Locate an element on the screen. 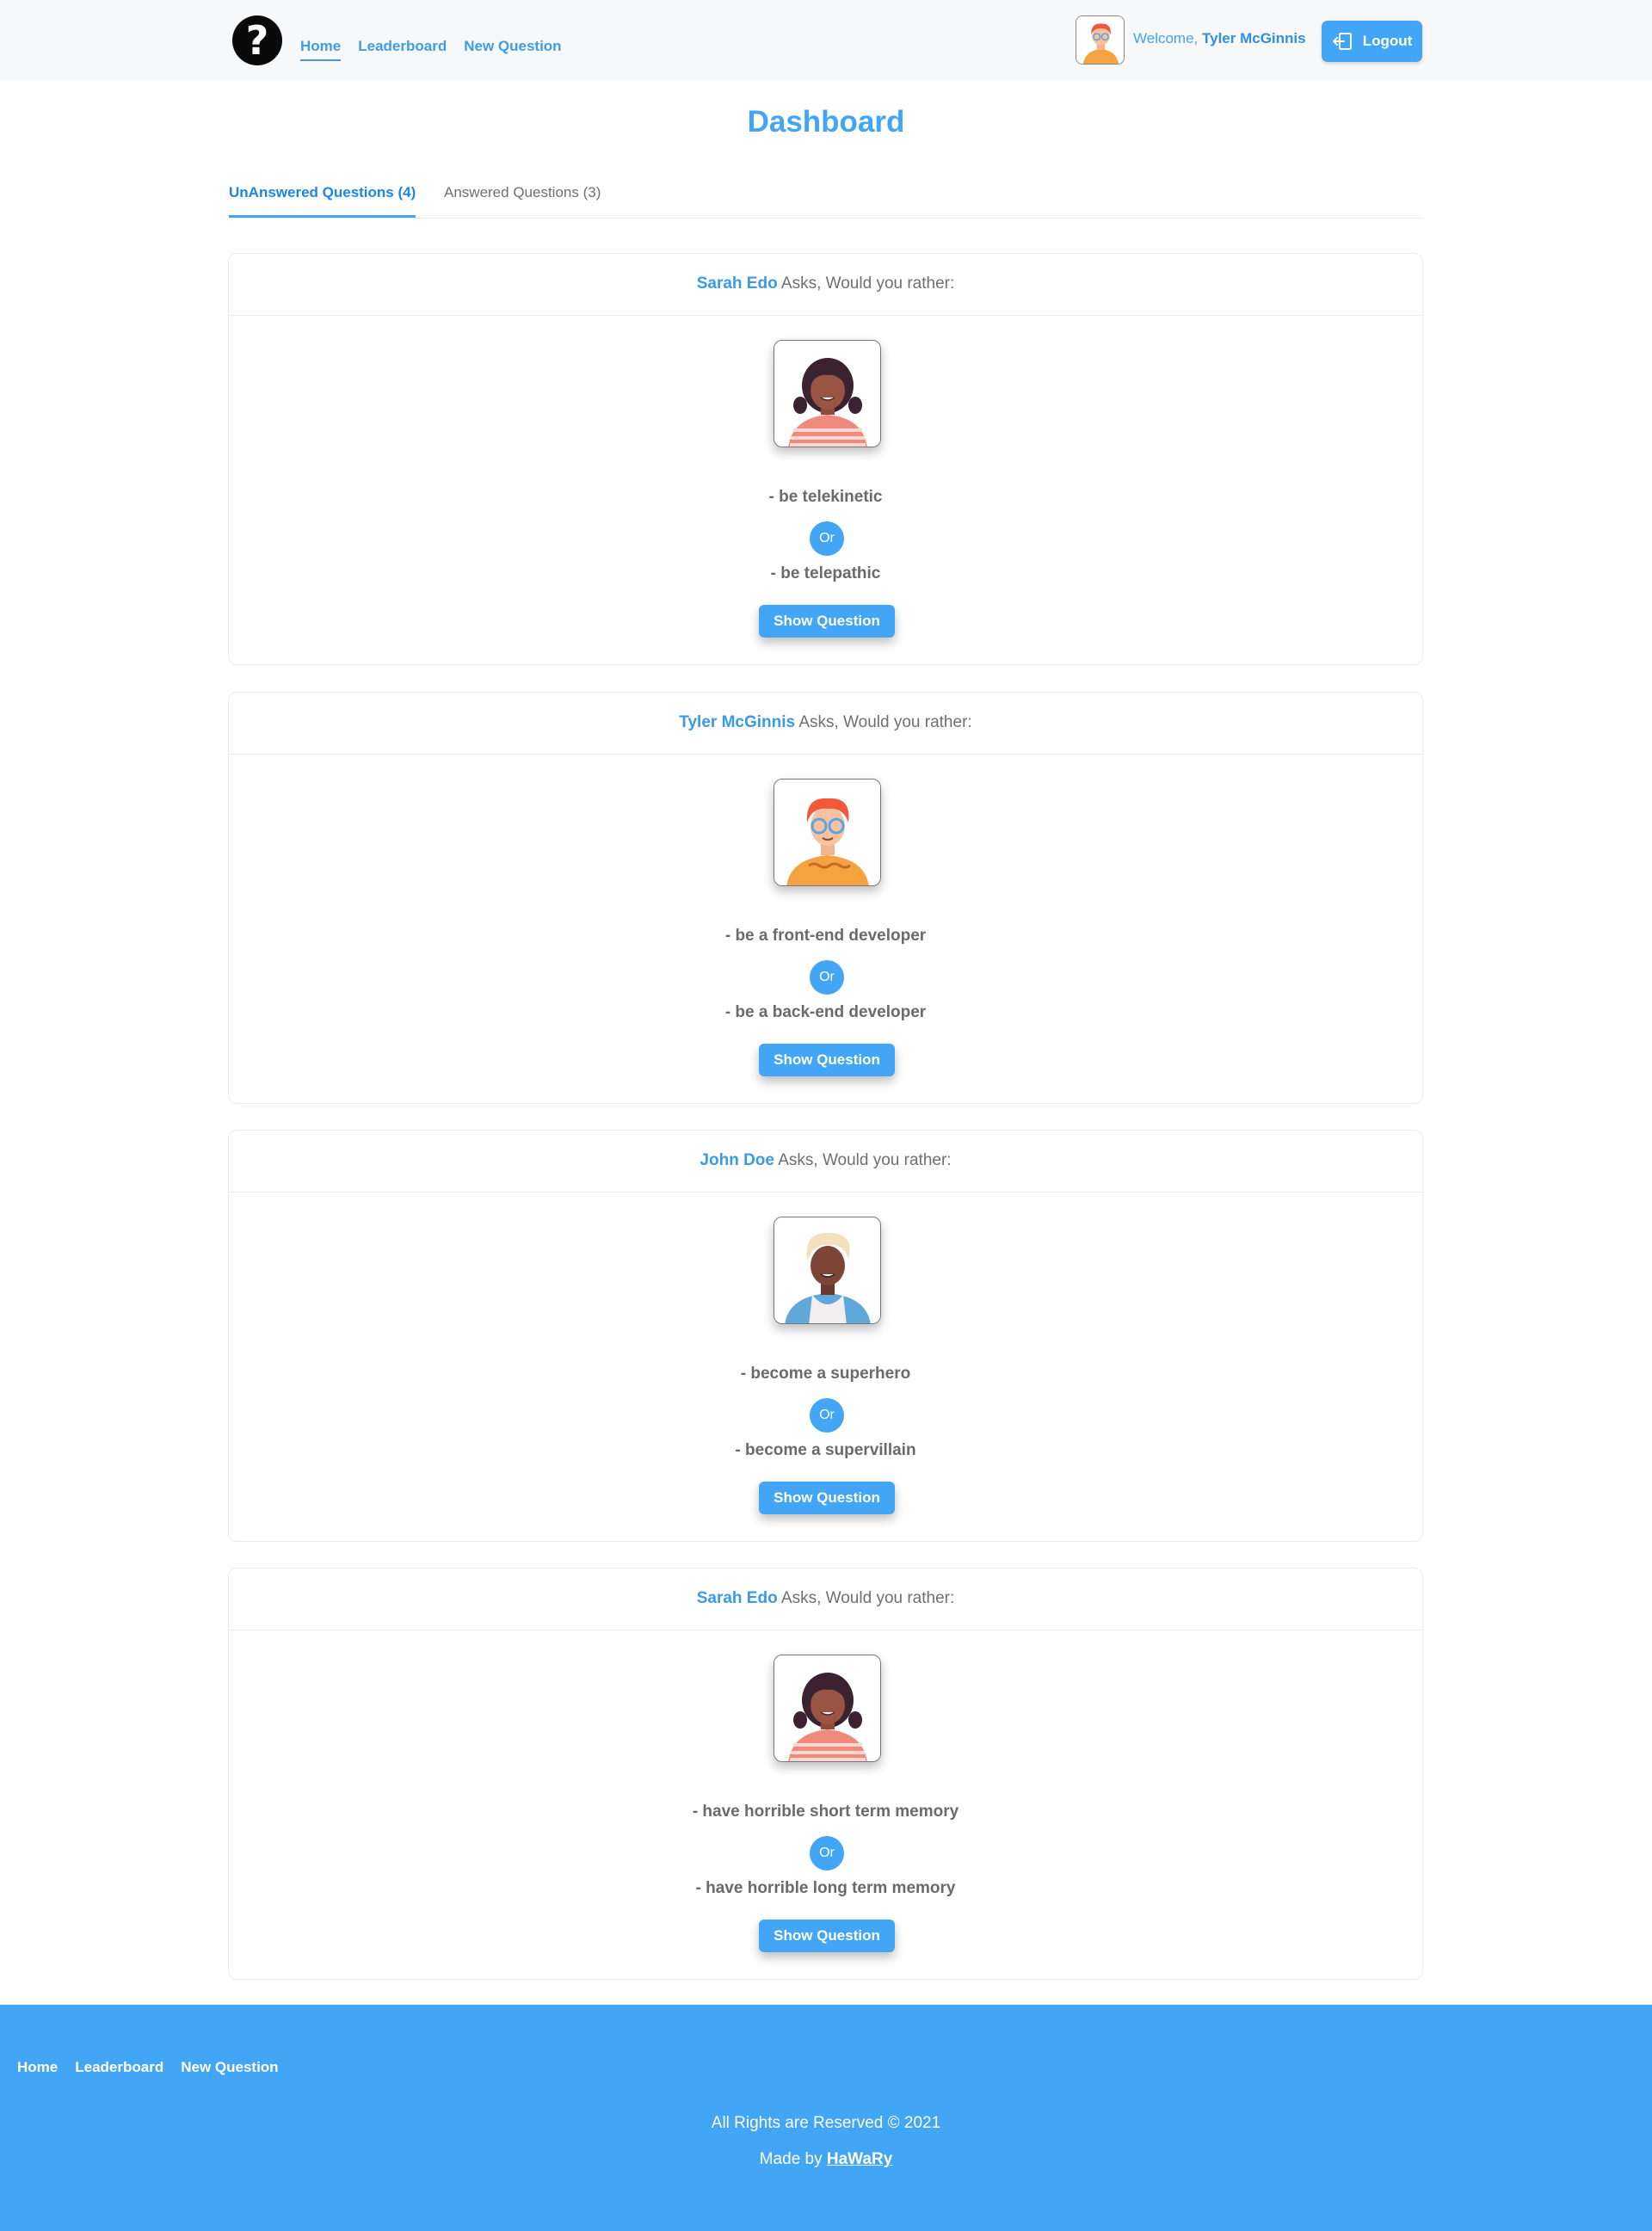 The width and height of the screenshot is (1652, 2231). option-two-text: - be telepathic is located at coordinates (825, 573).